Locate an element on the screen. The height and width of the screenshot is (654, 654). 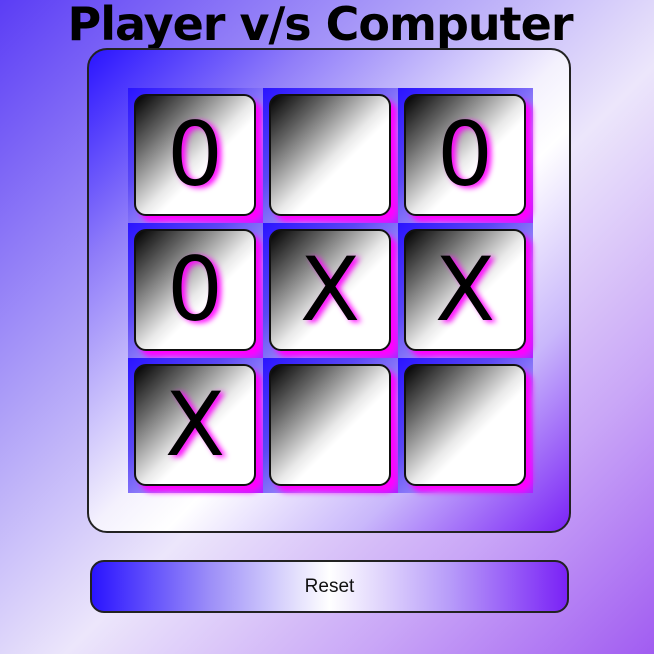
board-cell-6: X is located at coordinates (465, 290).